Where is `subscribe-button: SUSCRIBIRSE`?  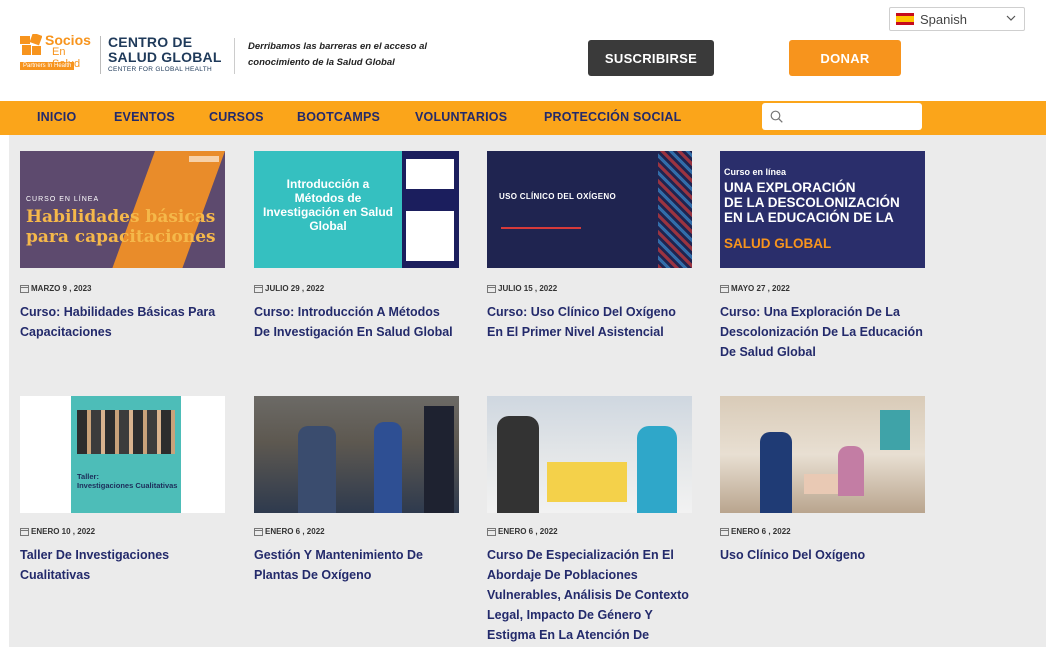 subscribe-button: SUSCRIBIRSE is located at coordinates (651, 58).